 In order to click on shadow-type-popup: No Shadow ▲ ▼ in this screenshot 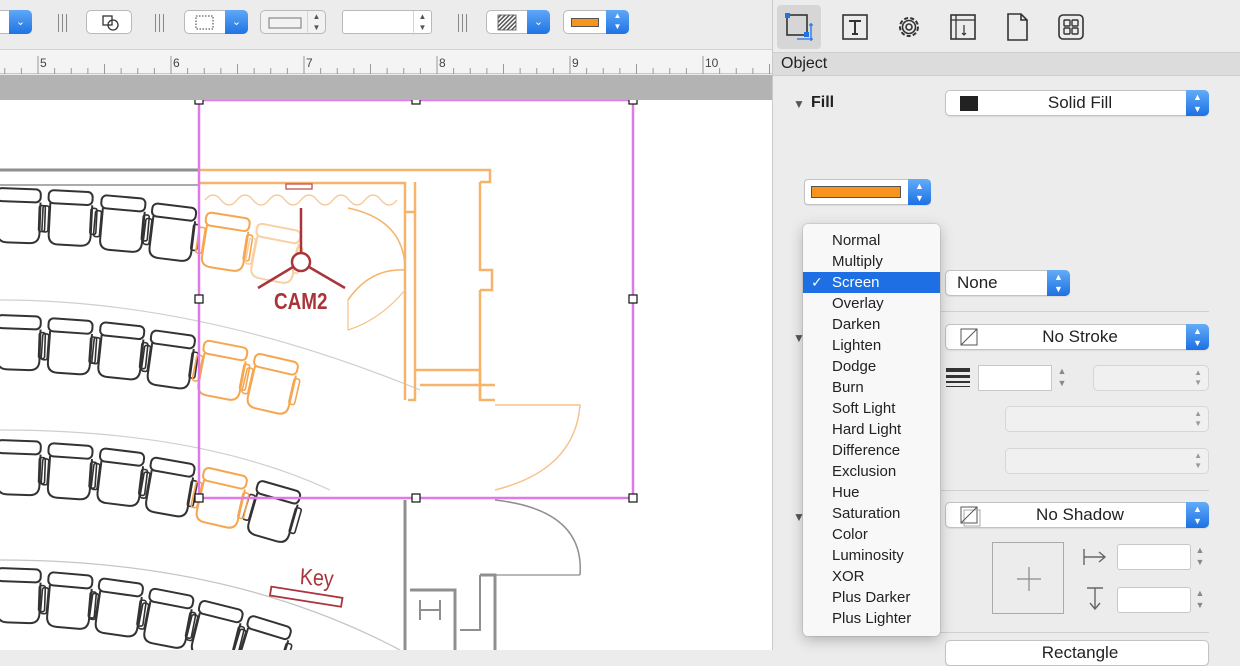, I will do `click(1077, 515)`.